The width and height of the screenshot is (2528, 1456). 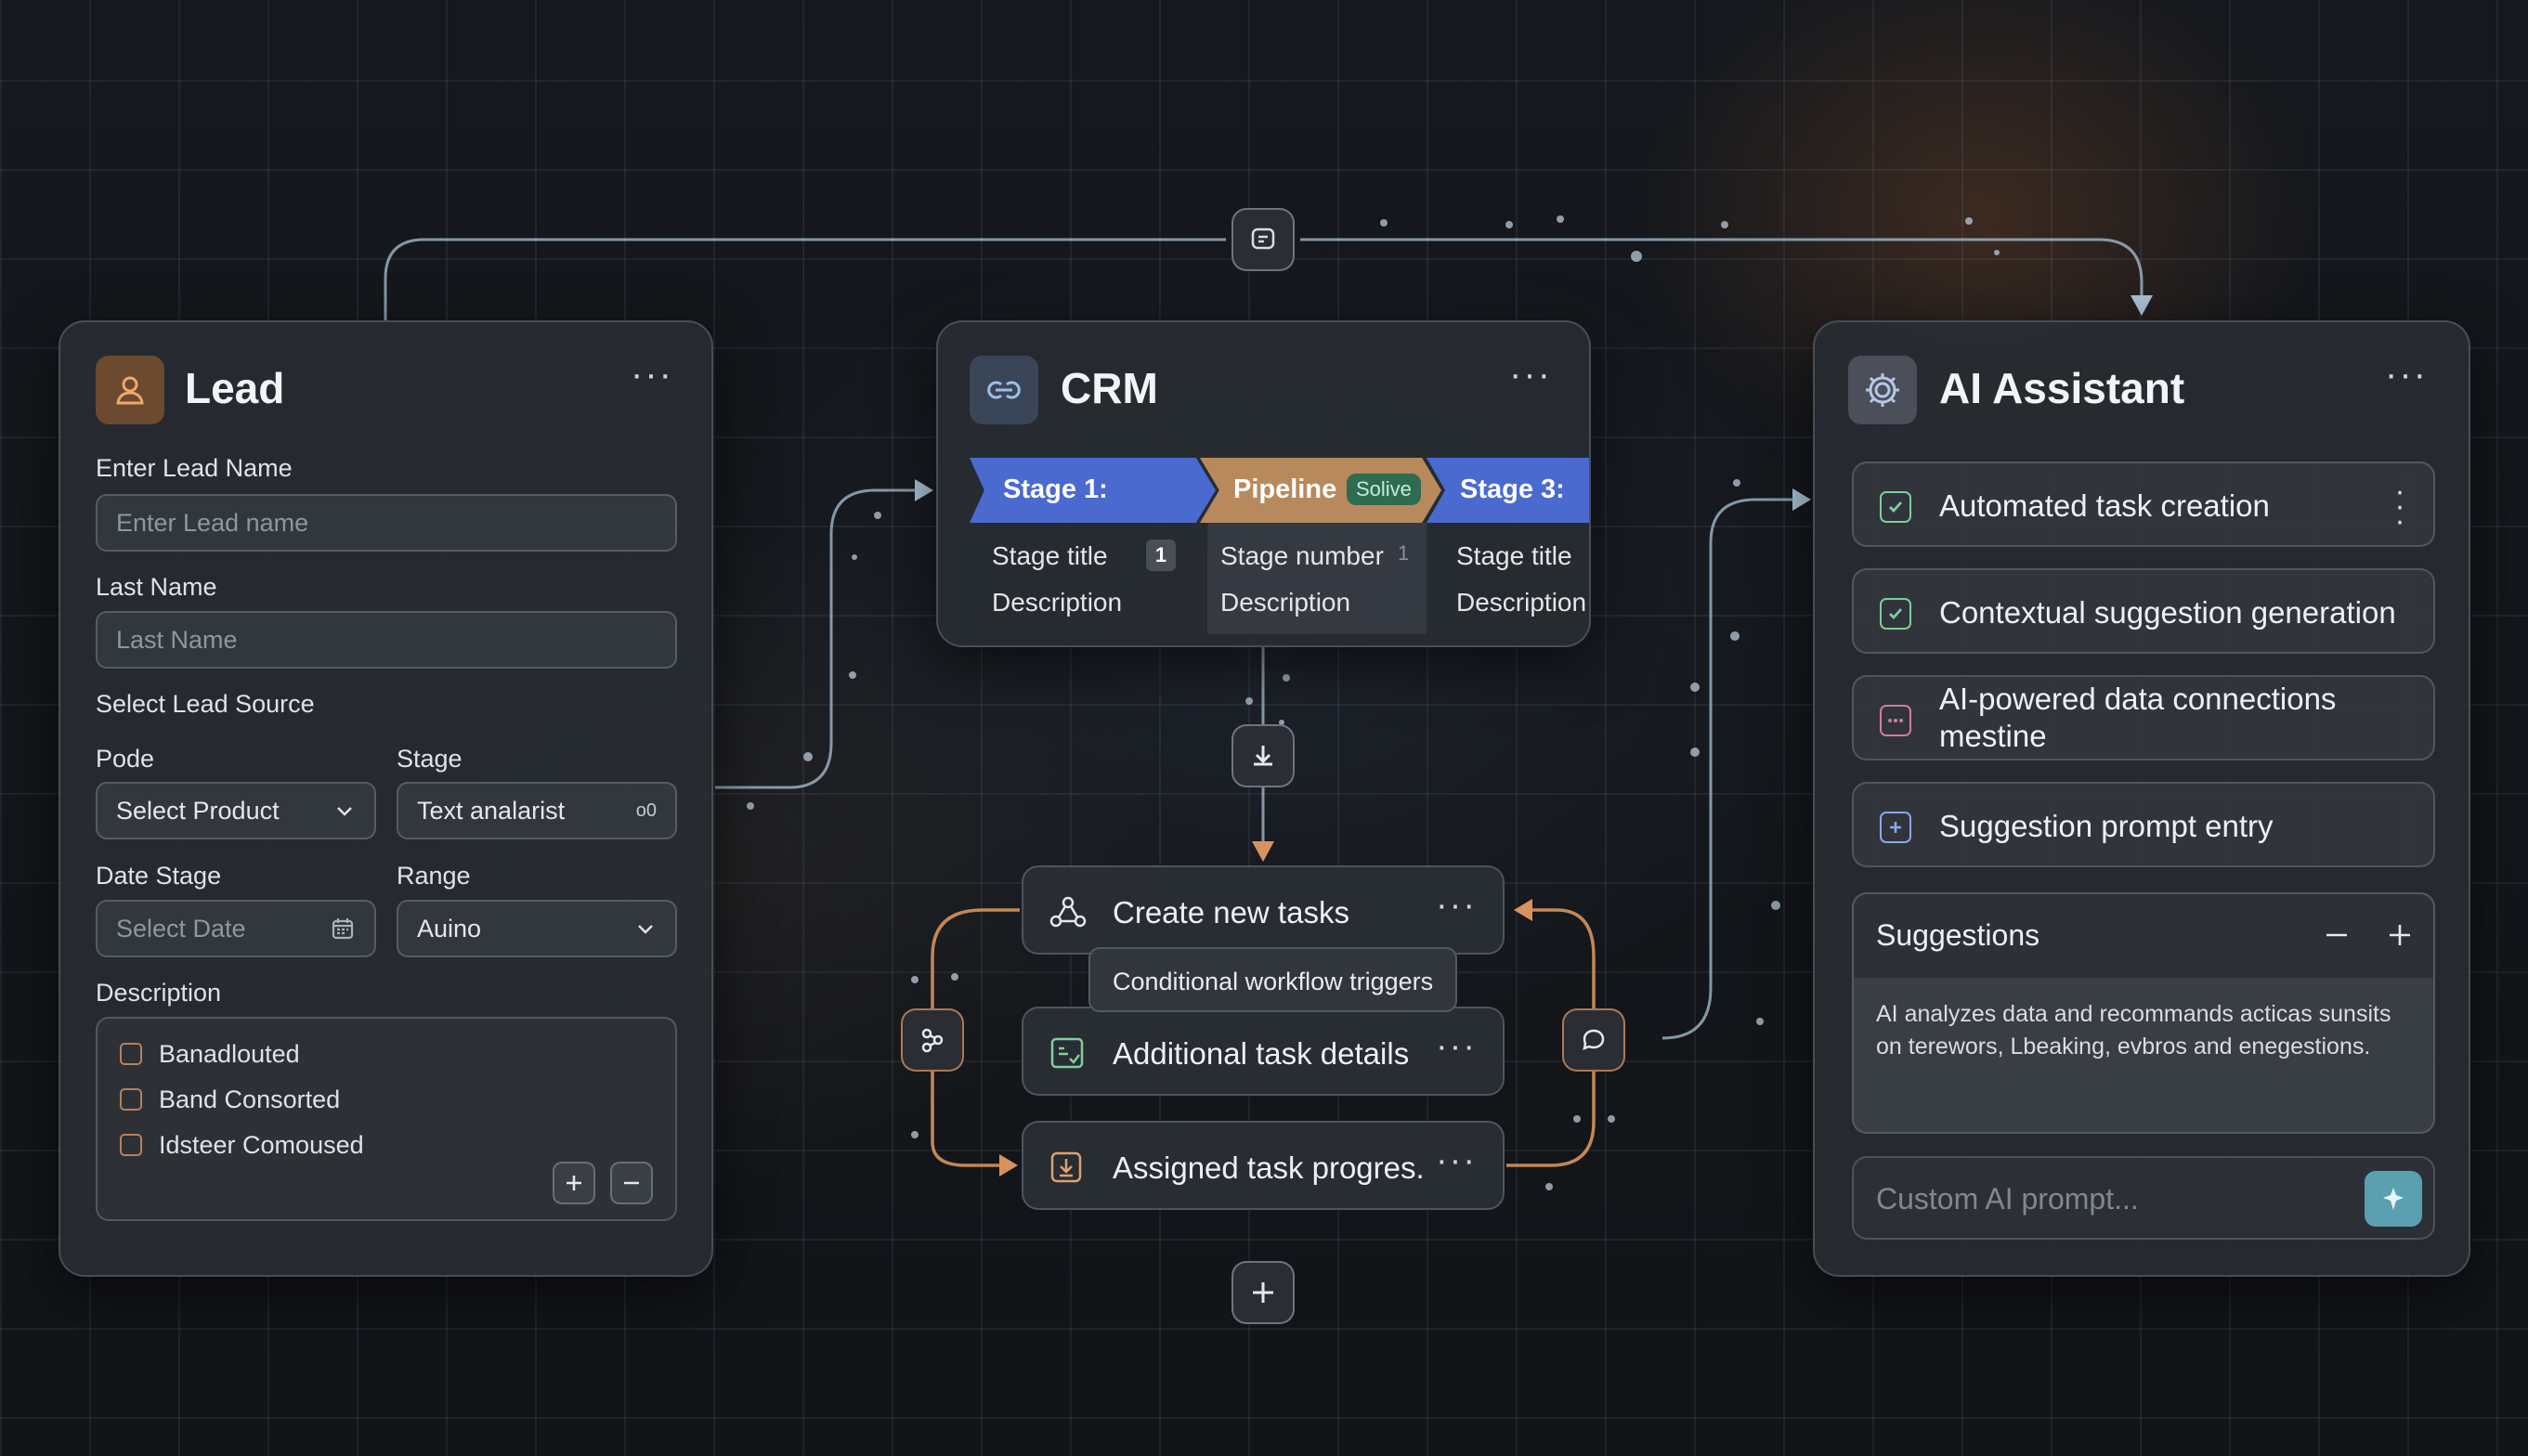 What do you see at coordinates (1521, 602) in the screenshot?
I see `stage-description-3: Description` at bounding box center [1521, 602].